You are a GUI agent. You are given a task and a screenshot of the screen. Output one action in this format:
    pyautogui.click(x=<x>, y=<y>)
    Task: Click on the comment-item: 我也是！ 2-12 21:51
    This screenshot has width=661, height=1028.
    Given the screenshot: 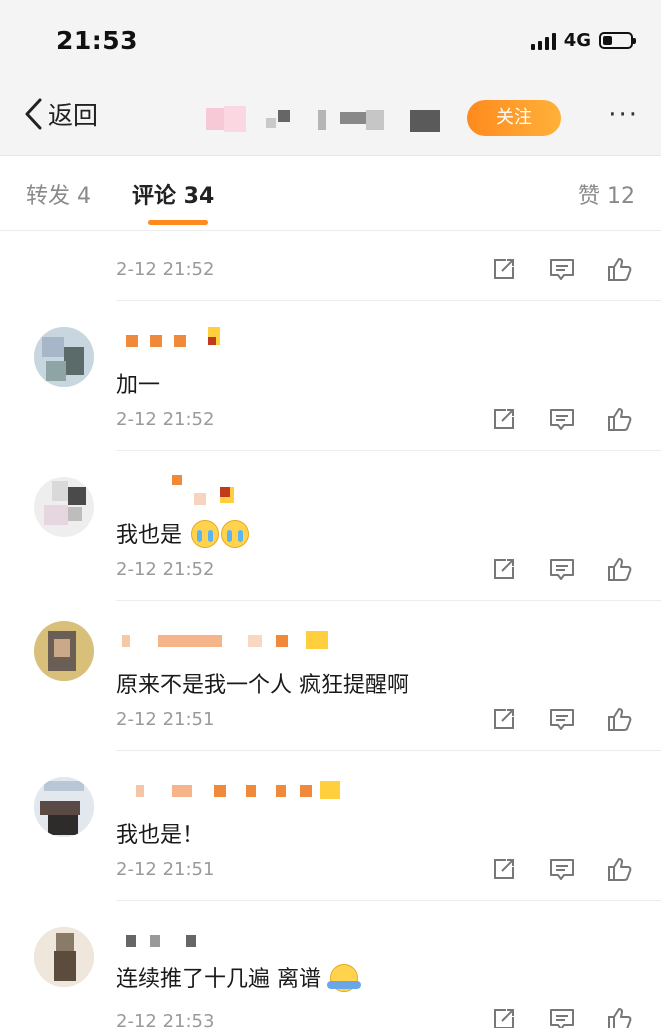 What is the action you would take?
    pyautogui.click(x=330, y=826)
    